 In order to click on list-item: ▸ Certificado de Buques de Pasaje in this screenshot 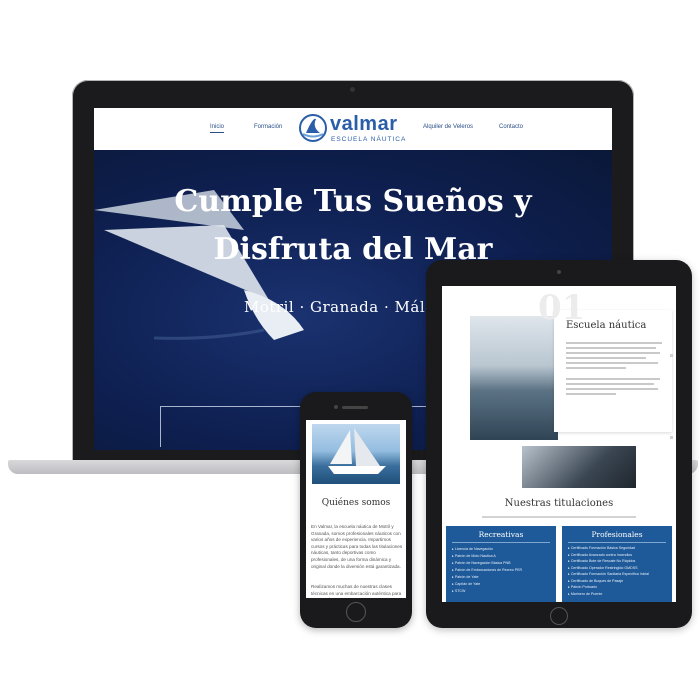, I will do `click(595, 581)`.